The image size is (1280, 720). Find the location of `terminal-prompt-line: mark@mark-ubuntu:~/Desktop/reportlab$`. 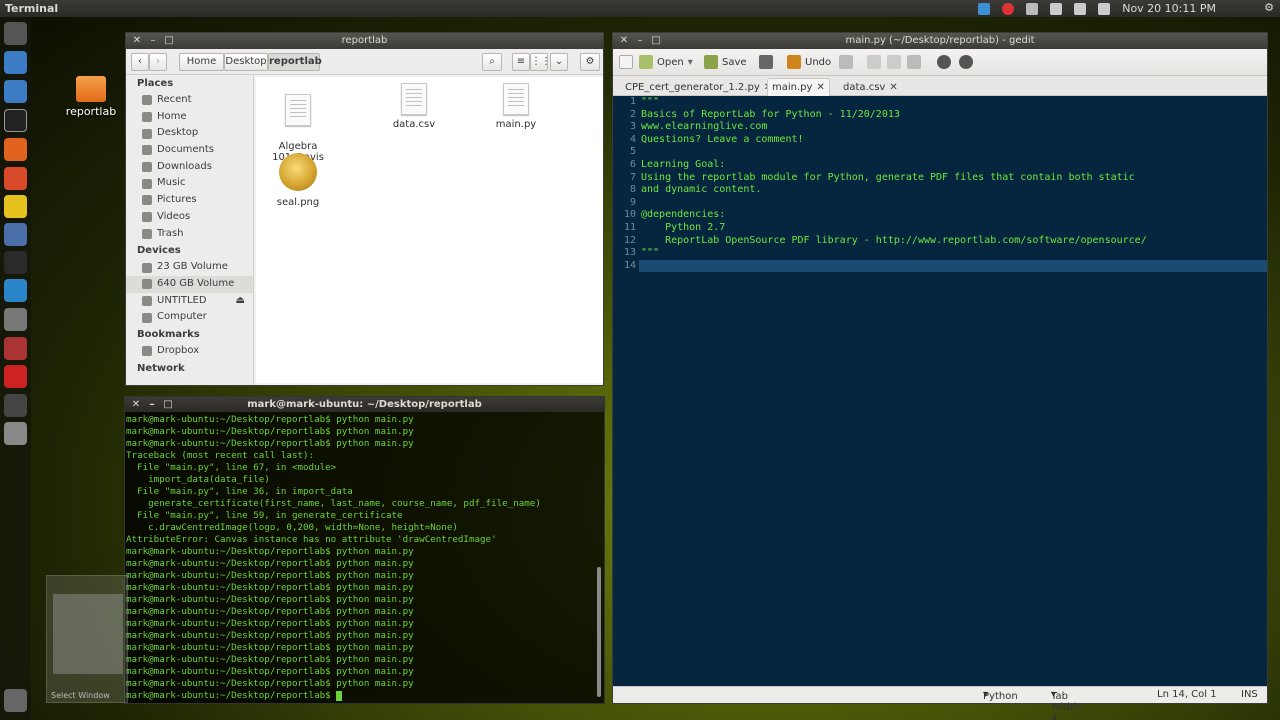

terminal-prompt-line: mark@mark-ubuntu:~/Desktop/reportlab$ is located at coordinates (361, 696).